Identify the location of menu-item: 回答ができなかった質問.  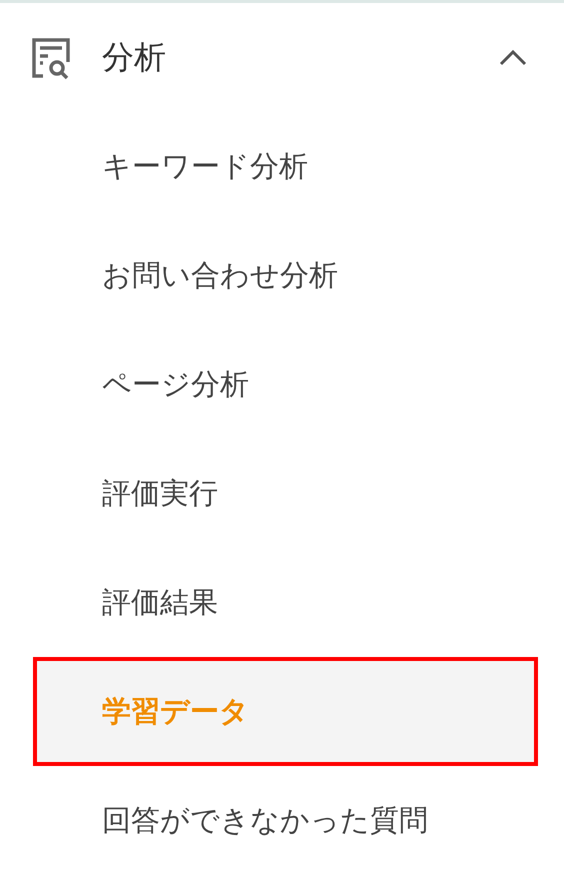
(285, 820).